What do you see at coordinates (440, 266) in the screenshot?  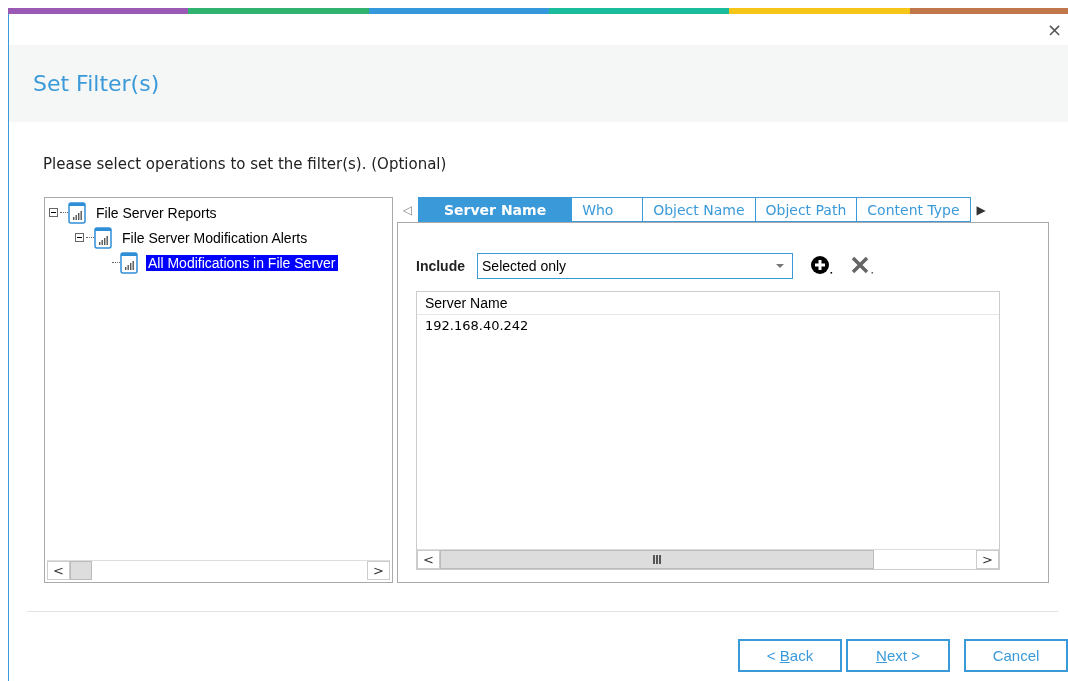 I see `include-label: Include` at bounding box center [440, 266].